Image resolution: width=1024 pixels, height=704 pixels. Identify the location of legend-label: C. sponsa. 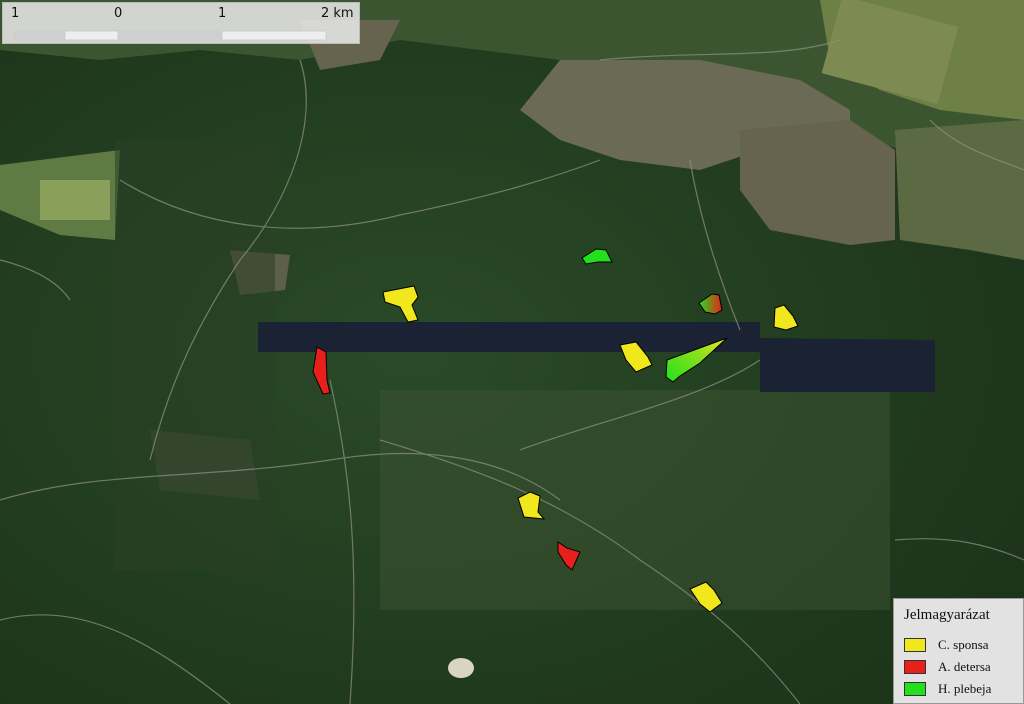
(963, 644).